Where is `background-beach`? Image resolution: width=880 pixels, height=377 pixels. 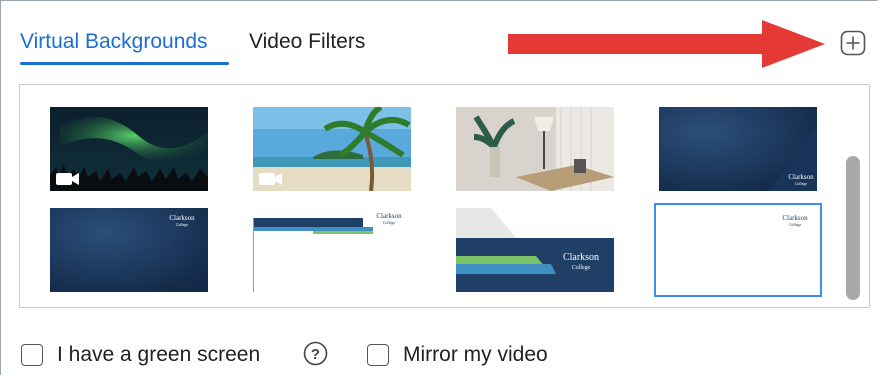
background-beach is located at coordinates (332, 149).